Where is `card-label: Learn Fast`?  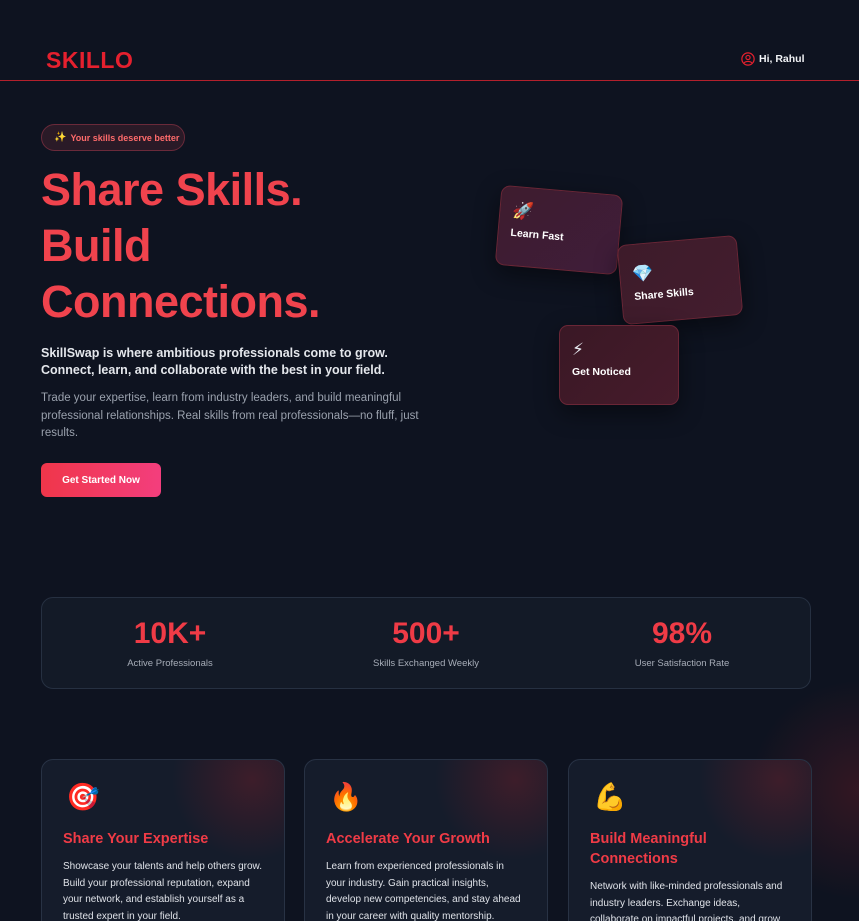
card-label: Learn Fast is located at coordinates (537, 235).